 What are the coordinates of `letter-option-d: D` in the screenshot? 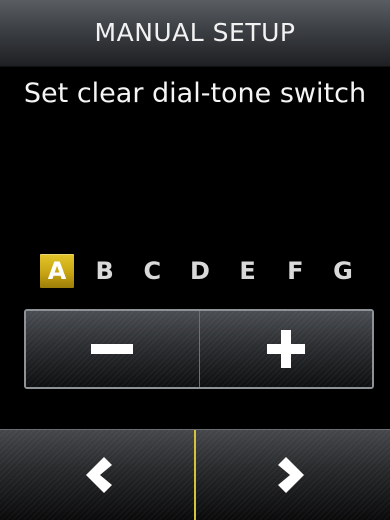 It's located at (200, 271).